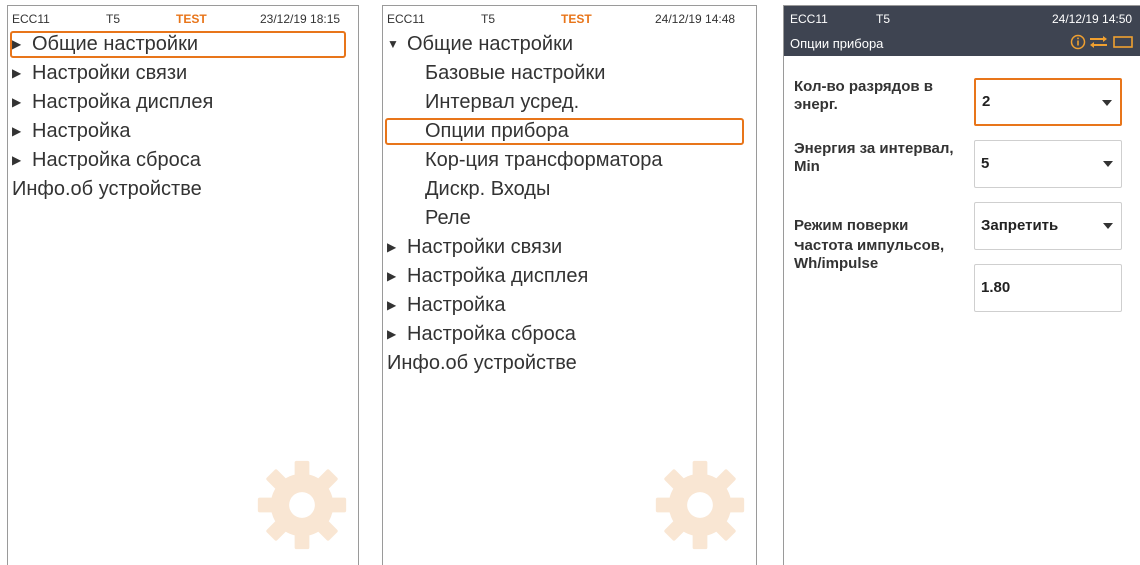 The width and height of the screenshot is (1140, 565). What do you see at coordinates (962, 171) in the screenshot?
I see `field-energy-interval: Энергия за интервал, Min 5` at bounding box center [962, 171].